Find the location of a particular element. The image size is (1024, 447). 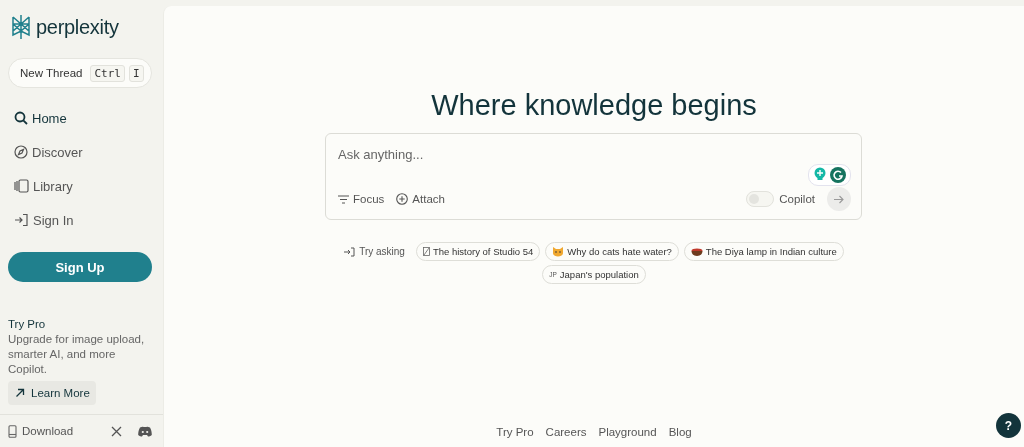

download-link: Download is located at coordinates (56, 431).